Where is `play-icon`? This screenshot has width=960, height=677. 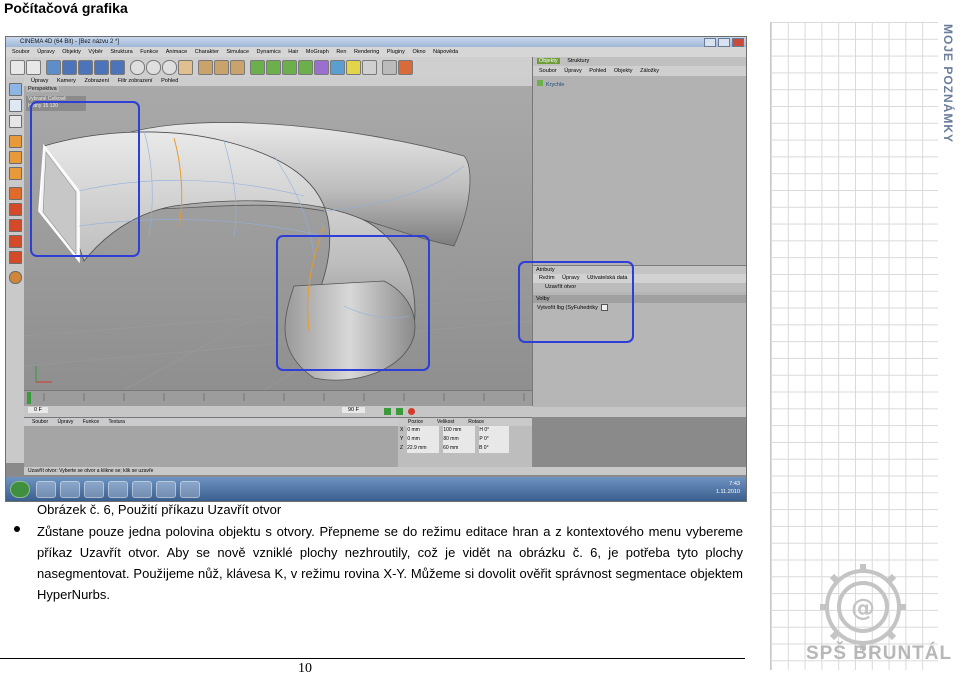 play-icon is located at coordinates (387, 411).